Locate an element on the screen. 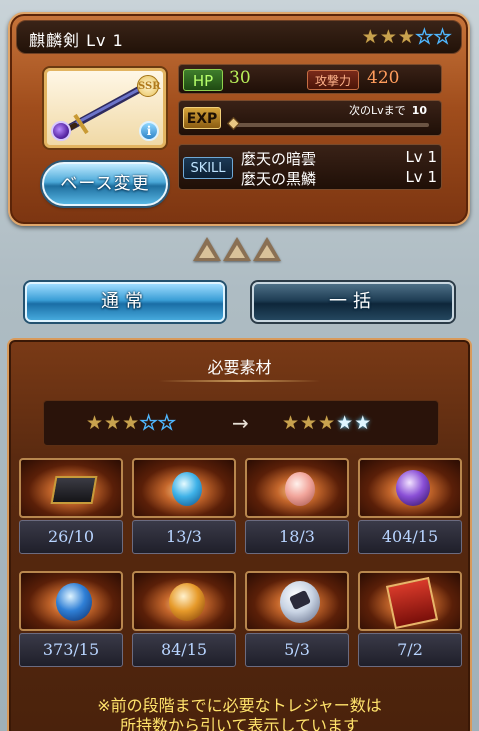 The width and height of the screenshot is (479, 731). exp-marker-icon is located at coordinates (233, 123).